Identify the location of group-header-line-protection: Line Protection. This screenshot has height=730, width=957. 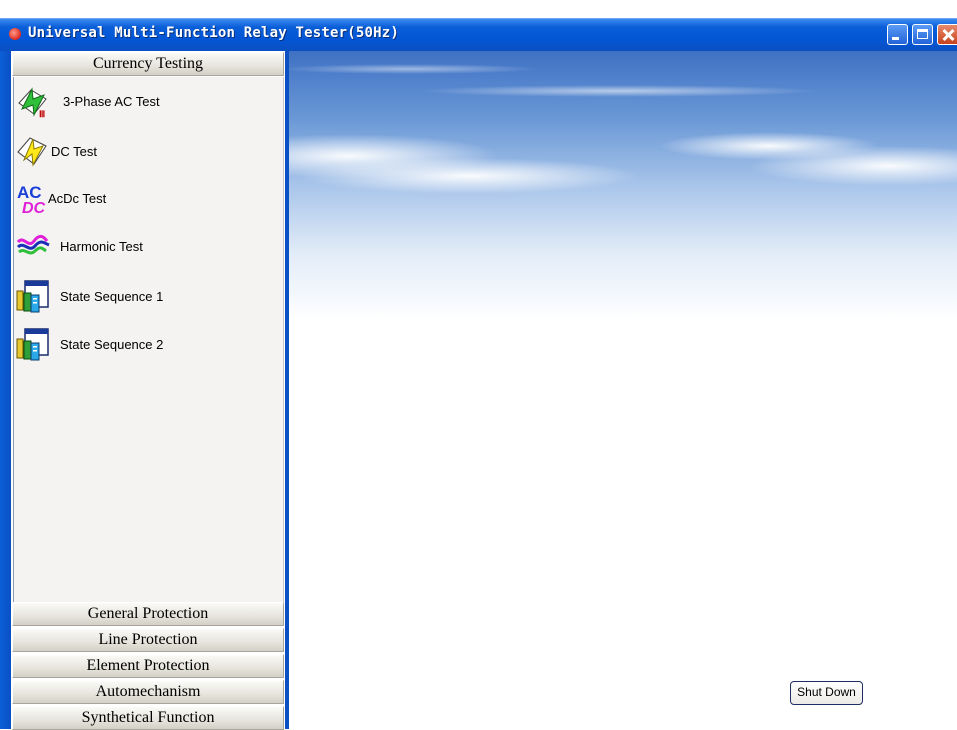
(148, 640).